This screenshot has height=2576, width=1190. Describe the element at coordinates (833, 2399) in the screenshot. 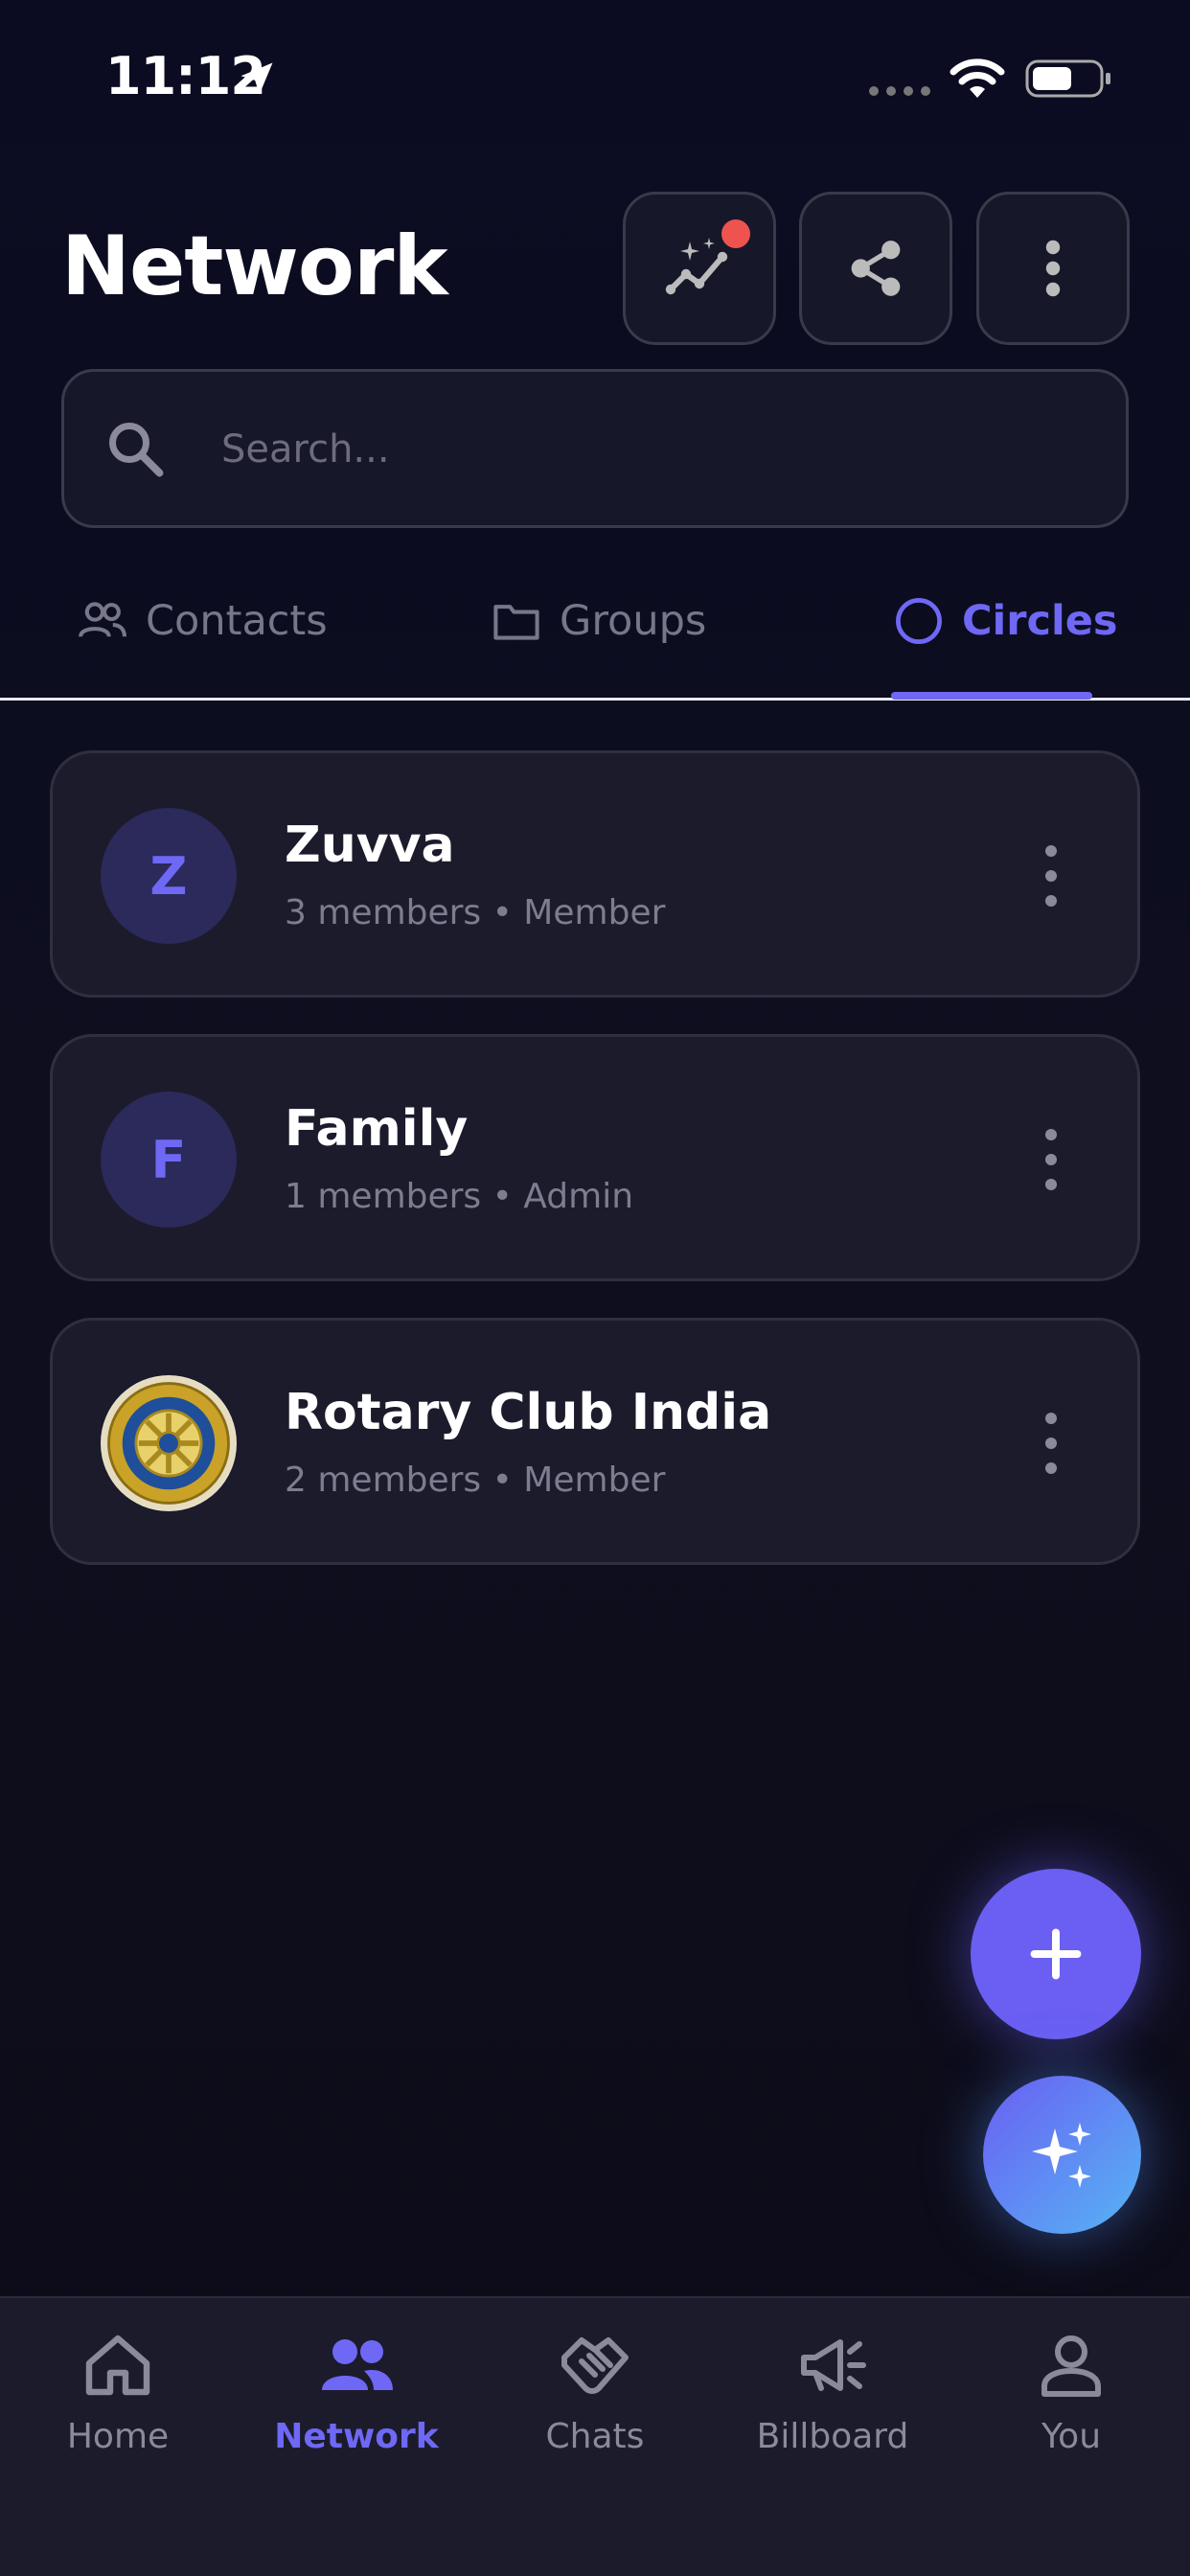

I see `nav-billboard: Billboard` at that location.